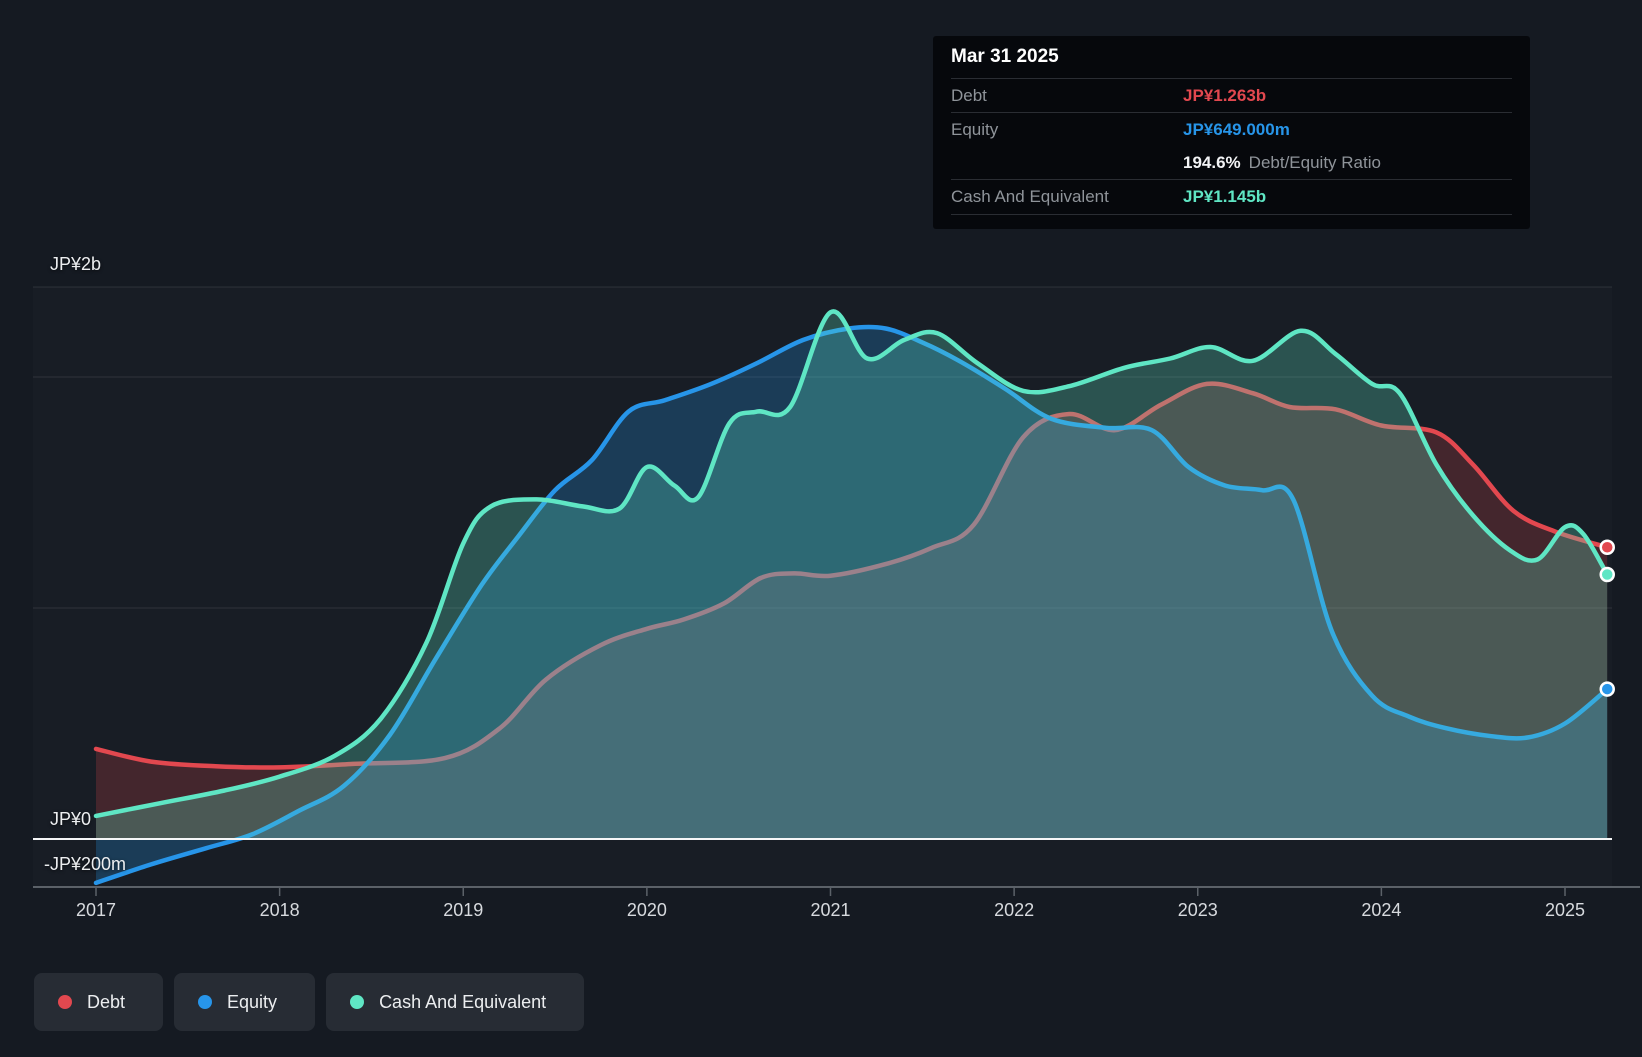 The height and width of the screenshot is (1057, 1642). I want to click on tooltip-debt-label: Debt, so click(969, 95).